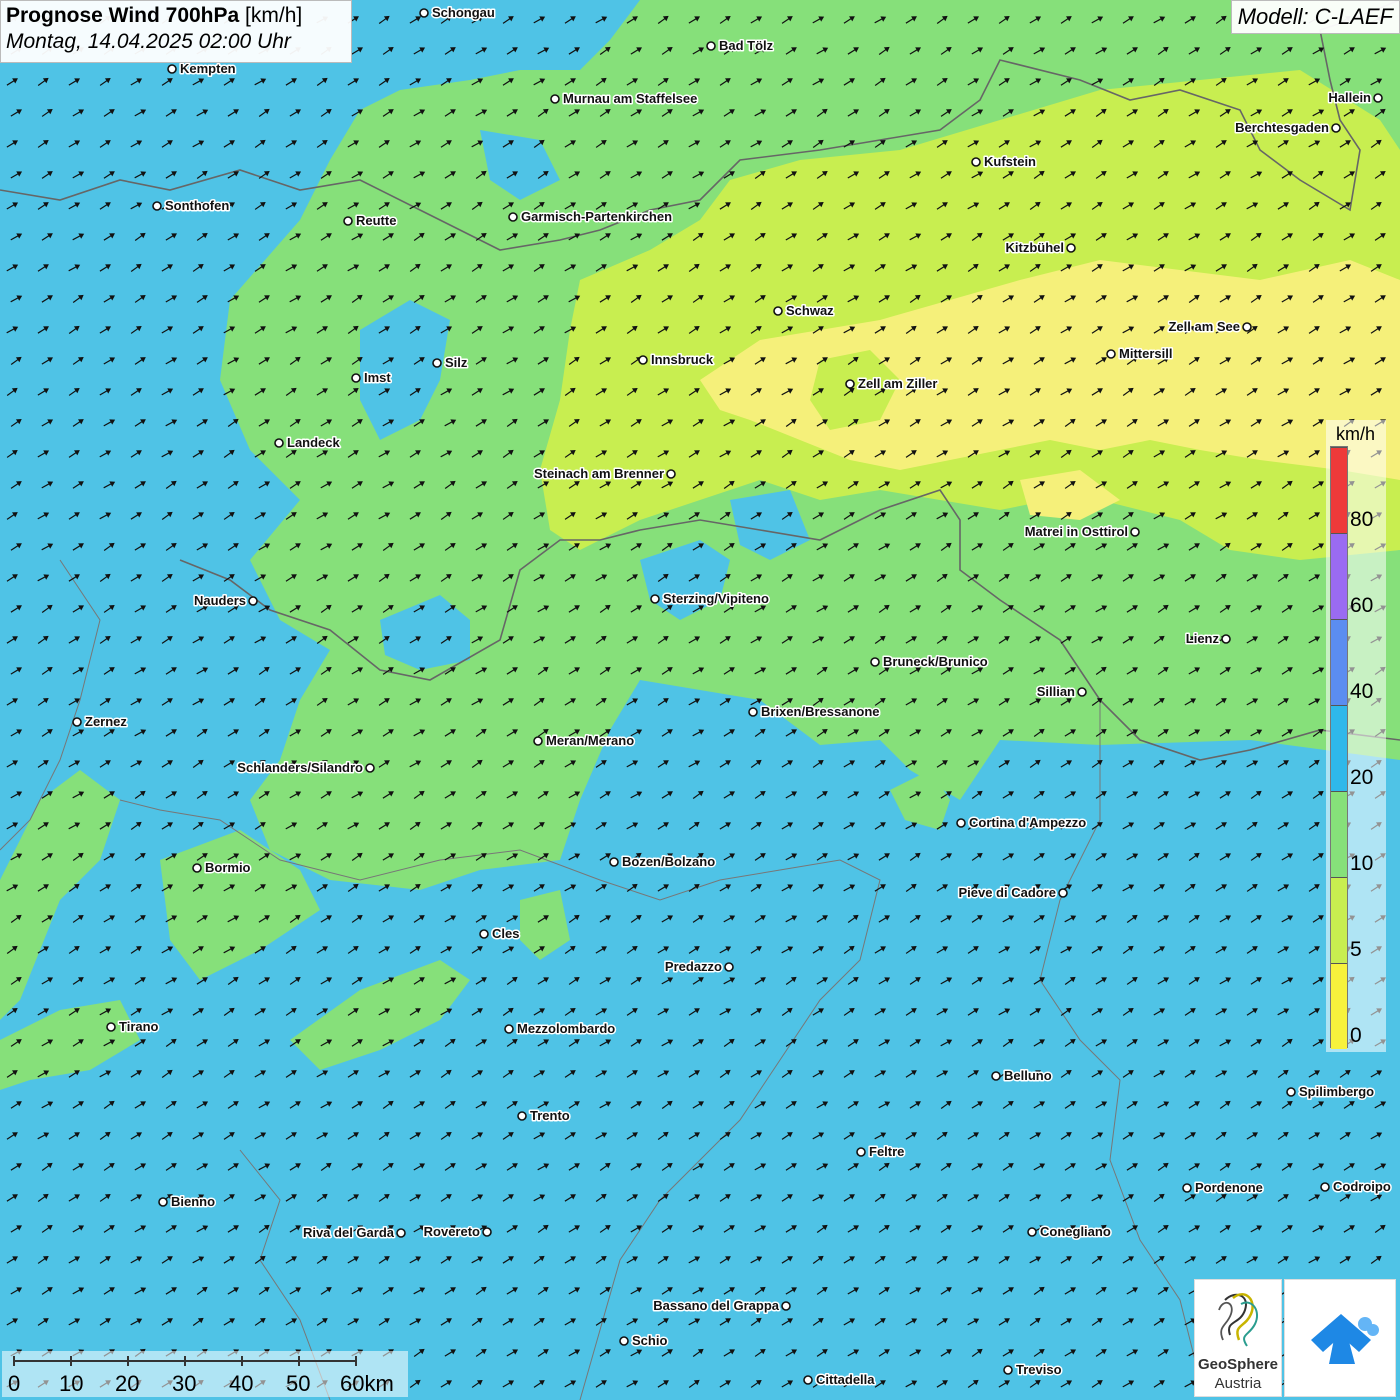  Describe the element at coordinates (1203, 638) in the screenshot. I see `city-label: Lienz` at that location.